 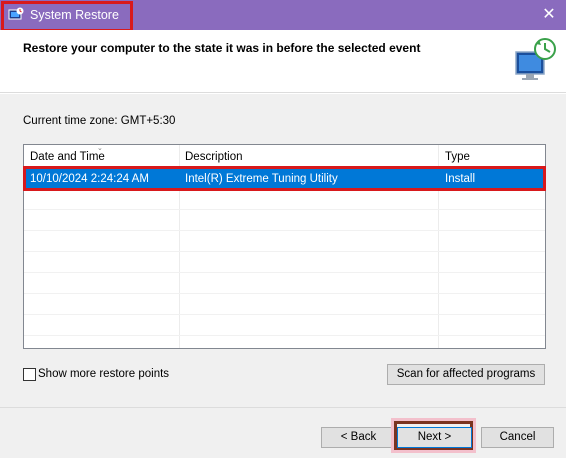 What do you see at coordinates (457, 157) in the screenshot?
I see `column-header-type: Type` at bounding box center [457, 157].